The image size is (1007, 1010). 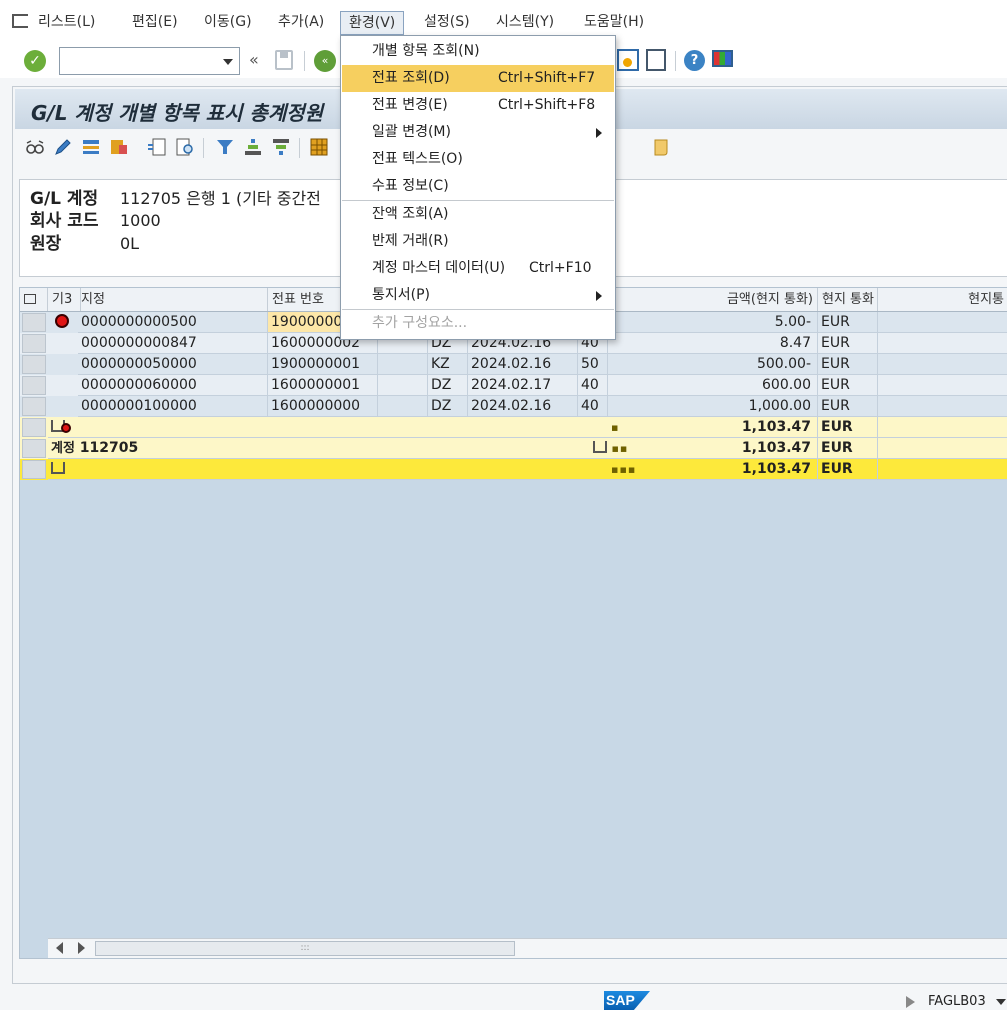 I want to click on menu-item-check-info: 수표 정보(C), so click(x=478, y=186).